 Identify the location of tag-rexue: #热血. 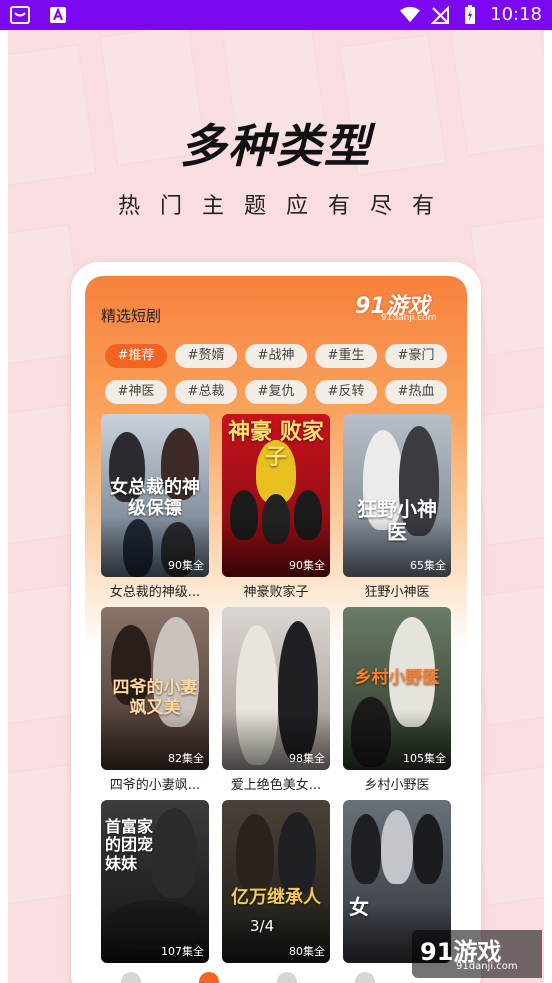
(416, 392).